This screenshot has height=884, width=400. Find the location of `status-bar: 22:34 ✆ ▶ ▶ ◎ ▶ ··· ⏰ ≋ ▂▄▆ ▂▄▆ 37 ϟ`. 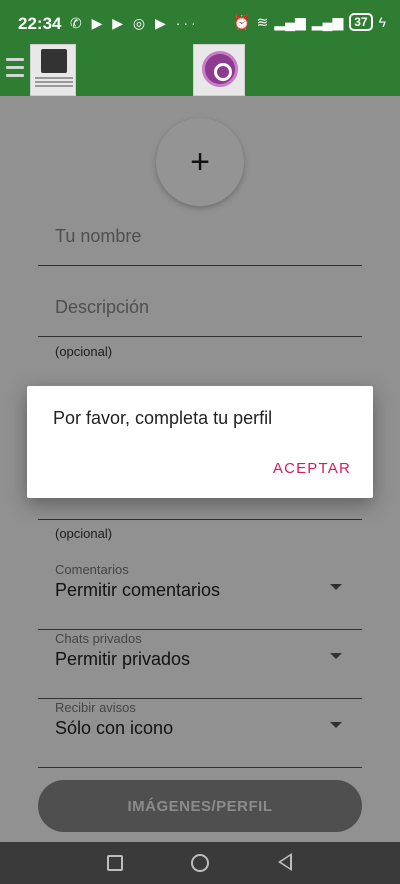

status-bar: 22:34 ✆ ▶ ▶ ◎ ▶ ··· ⏰ ≋ ▂▄▆ ▂▄▆ 37 ϟ is located at coordinates (200, 22).